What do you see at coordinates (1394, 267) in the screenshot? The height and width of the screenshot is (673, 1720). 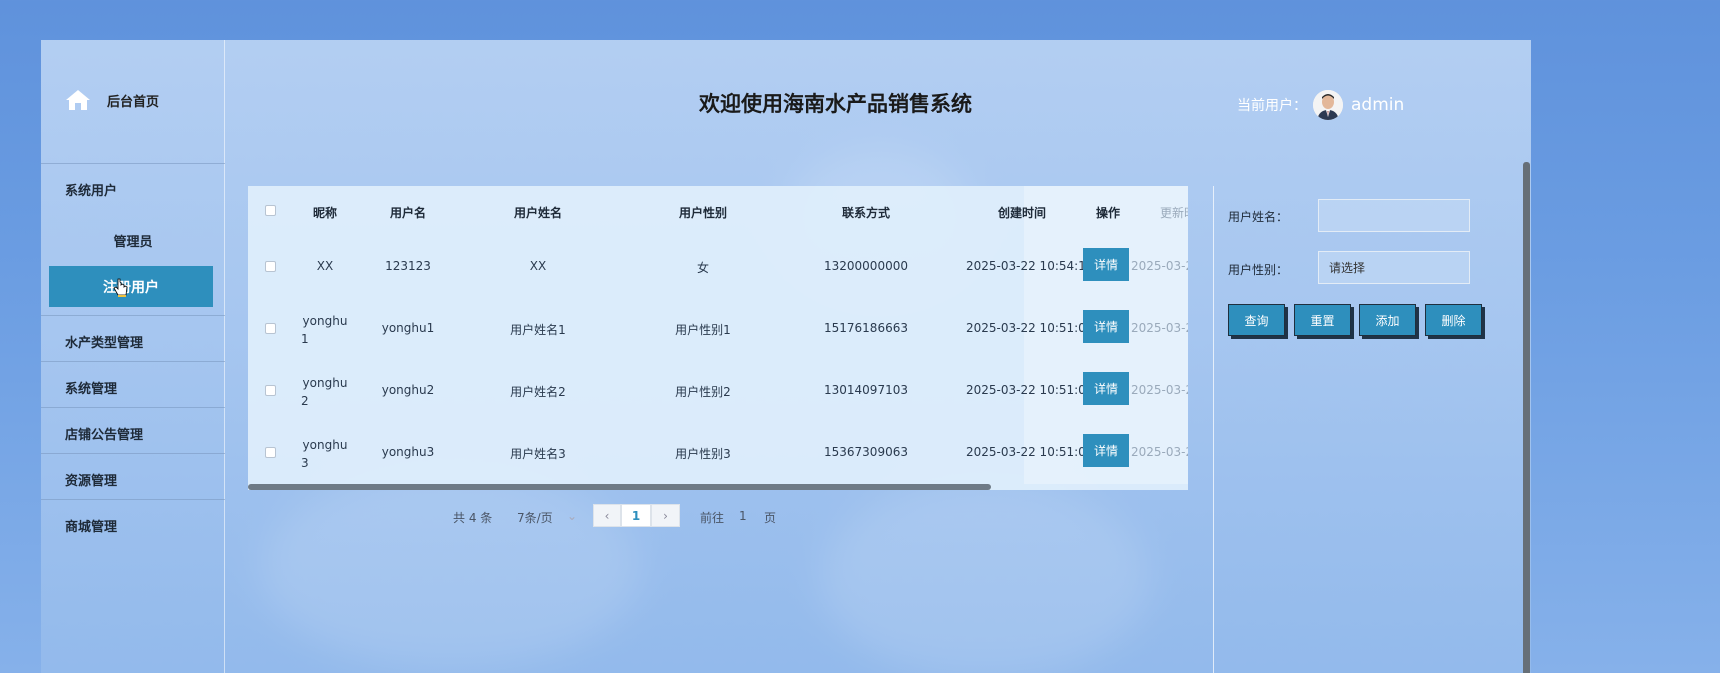 I see `gender-filter-select: 请选择` at bounding box center [1394, 267].